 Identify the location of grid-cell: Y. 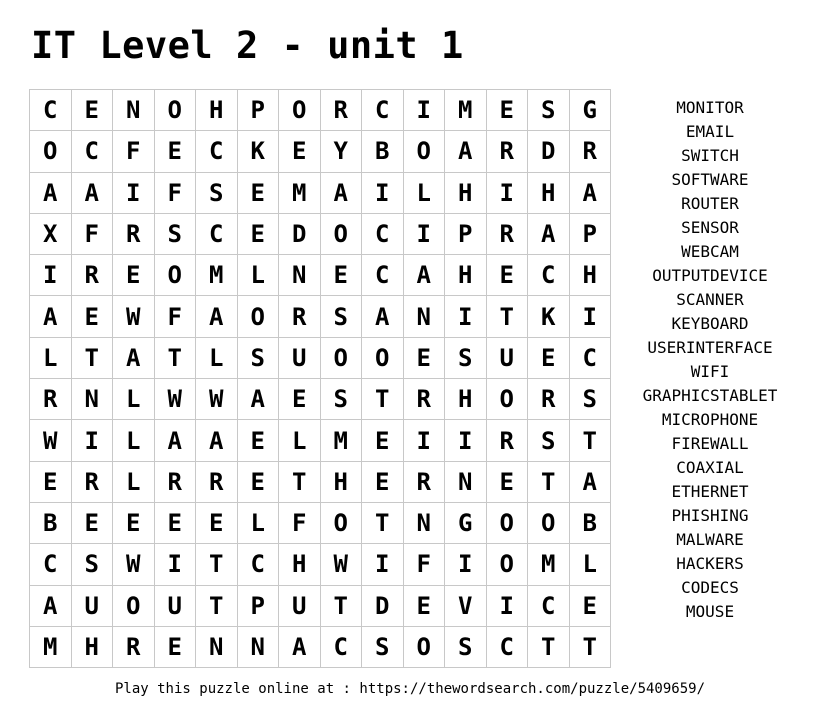
(340, 151).